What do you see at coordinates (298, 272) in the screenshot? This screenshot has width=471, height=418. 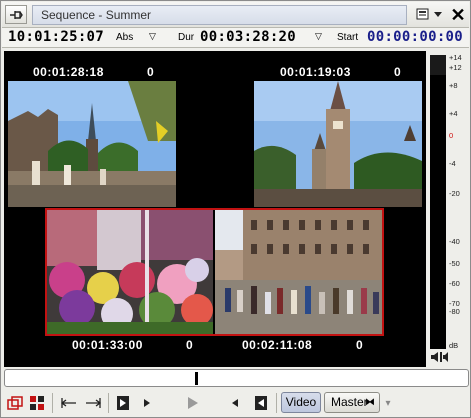 I see `quad-4-video` at bounding box center [298, 272].